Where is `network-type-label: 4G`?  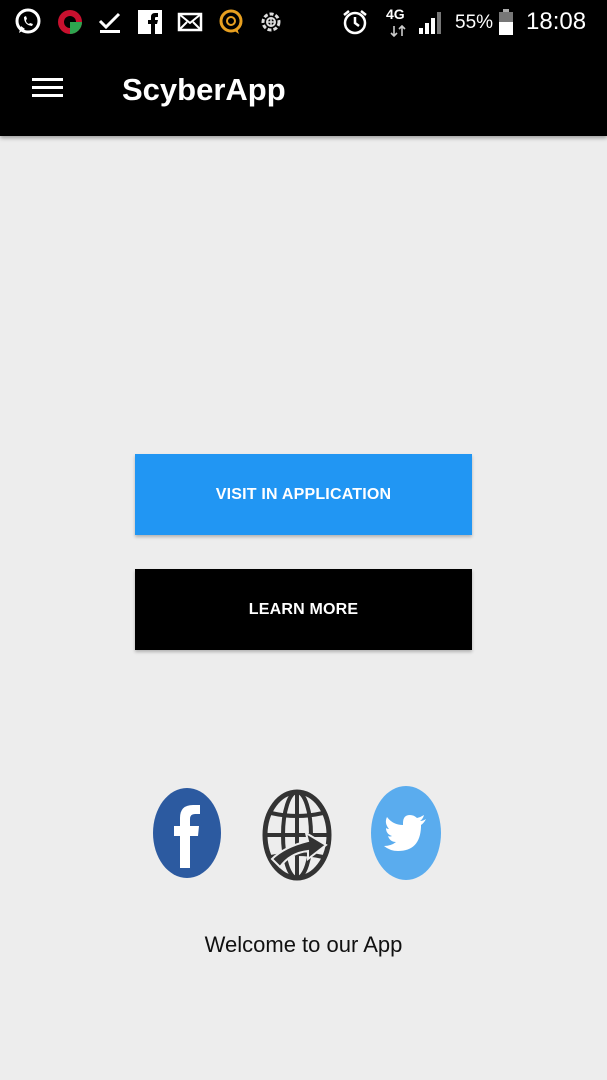 network-type-label: 4G is located at coordinates (395, 14).